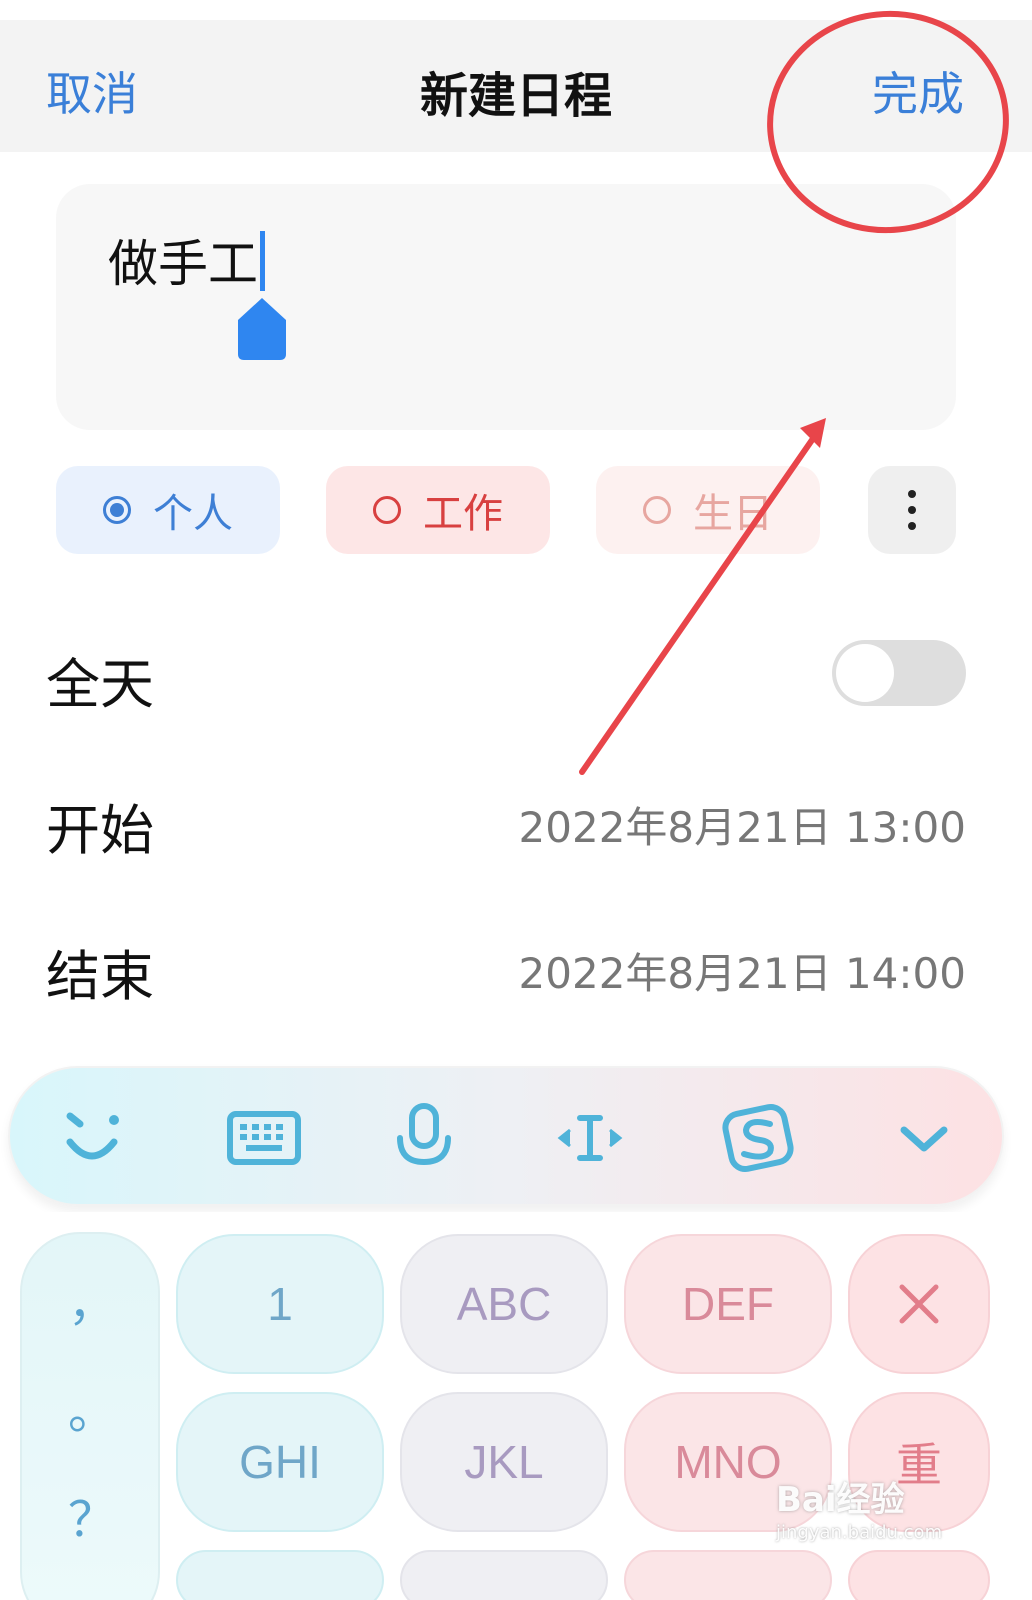 The image size is (1032, 1600). Describe the element at coordinates (504, 1304) in the screenshot. I see `key-abc: ABC` at that location.